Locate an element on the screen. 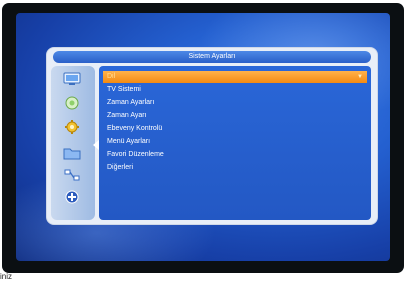 Image resolution: width=408 pixels, height=281 pixels. menu-item-tv-system: TV Sistemi is located at coordinates (235, 90).